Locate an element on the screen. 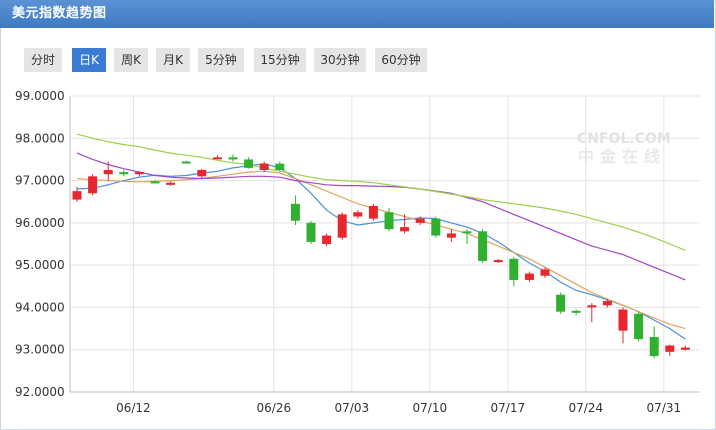 The height and width of the screenshot is (430, 716). x-tick-label: 07/03 is located at coordinates (352, 408).